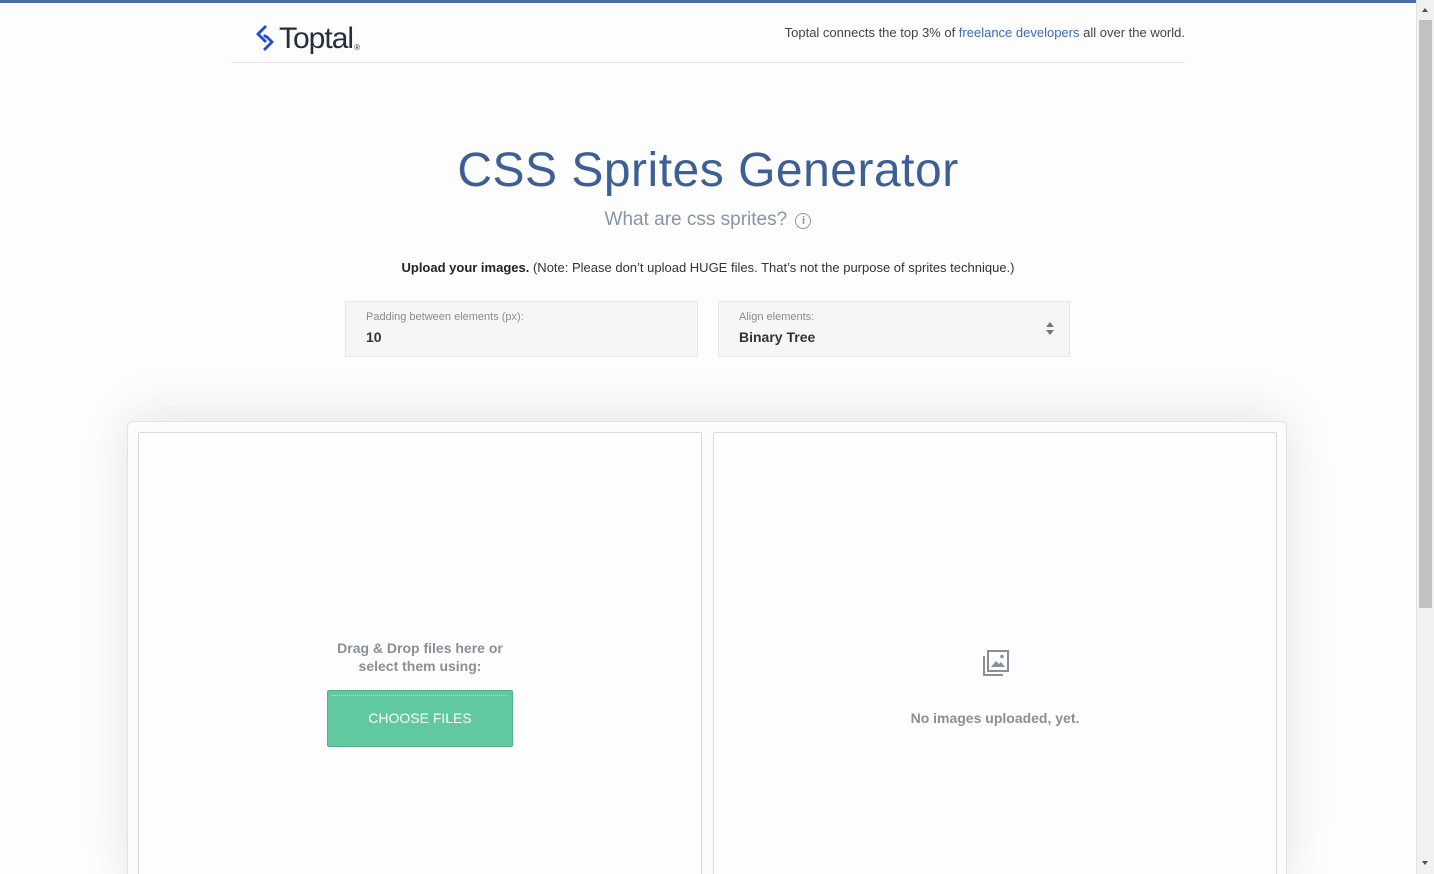  What do you see at coordinates (708, 170) in the screenshot?
I see `page-title: CSS Sprites Generator` at bounding box center [708, 170].